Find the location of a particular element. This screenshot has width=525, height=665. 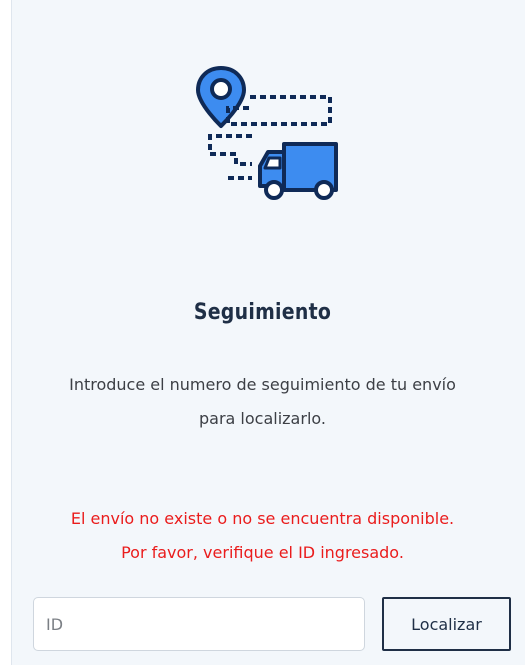

error-line-2: Por favor, verifique el ID ingresado. is located at coordinates (262, 552).